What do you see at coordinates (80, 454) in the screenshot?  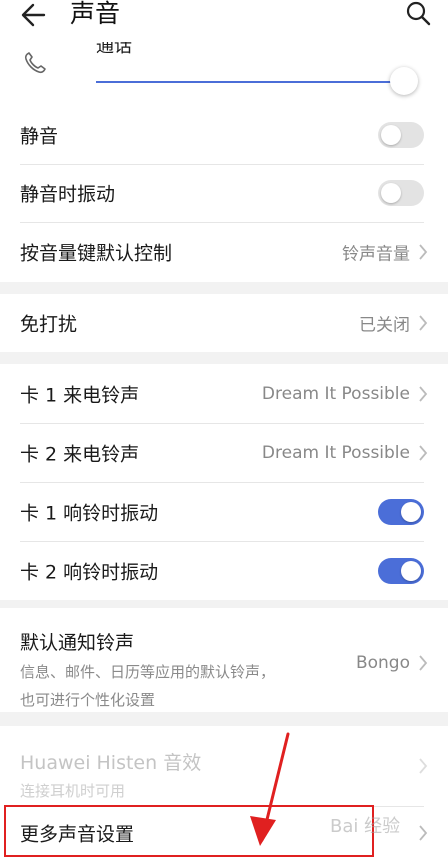 I see `sim2-ringtone-label: 卡 2 来电铃声` at bounding box center [80, 454].